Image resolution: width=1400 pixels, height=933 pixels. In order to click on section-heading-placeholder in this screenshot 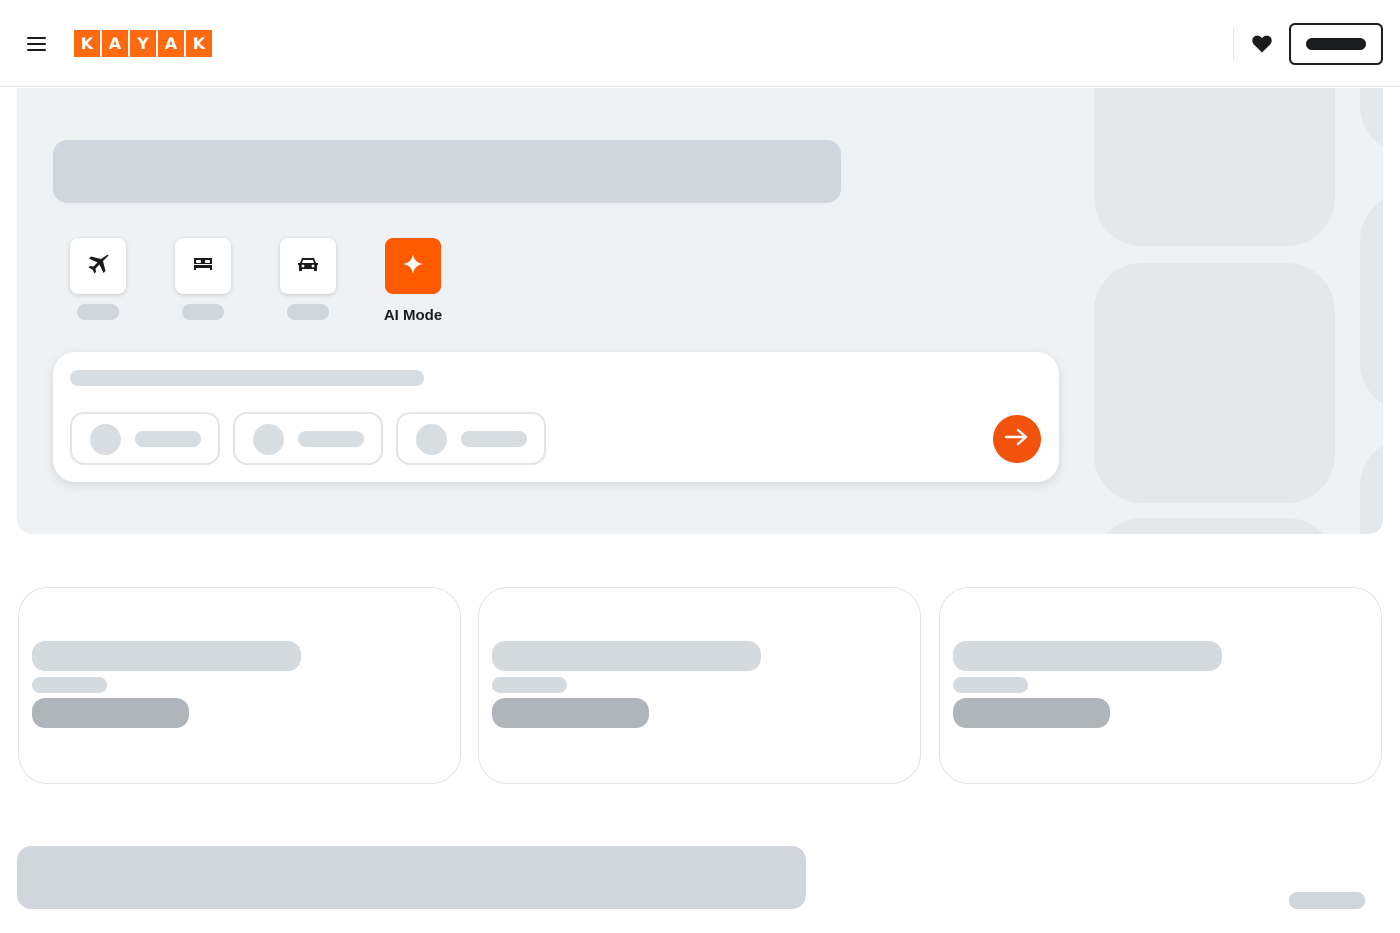, I will do `click(411, 877)`.